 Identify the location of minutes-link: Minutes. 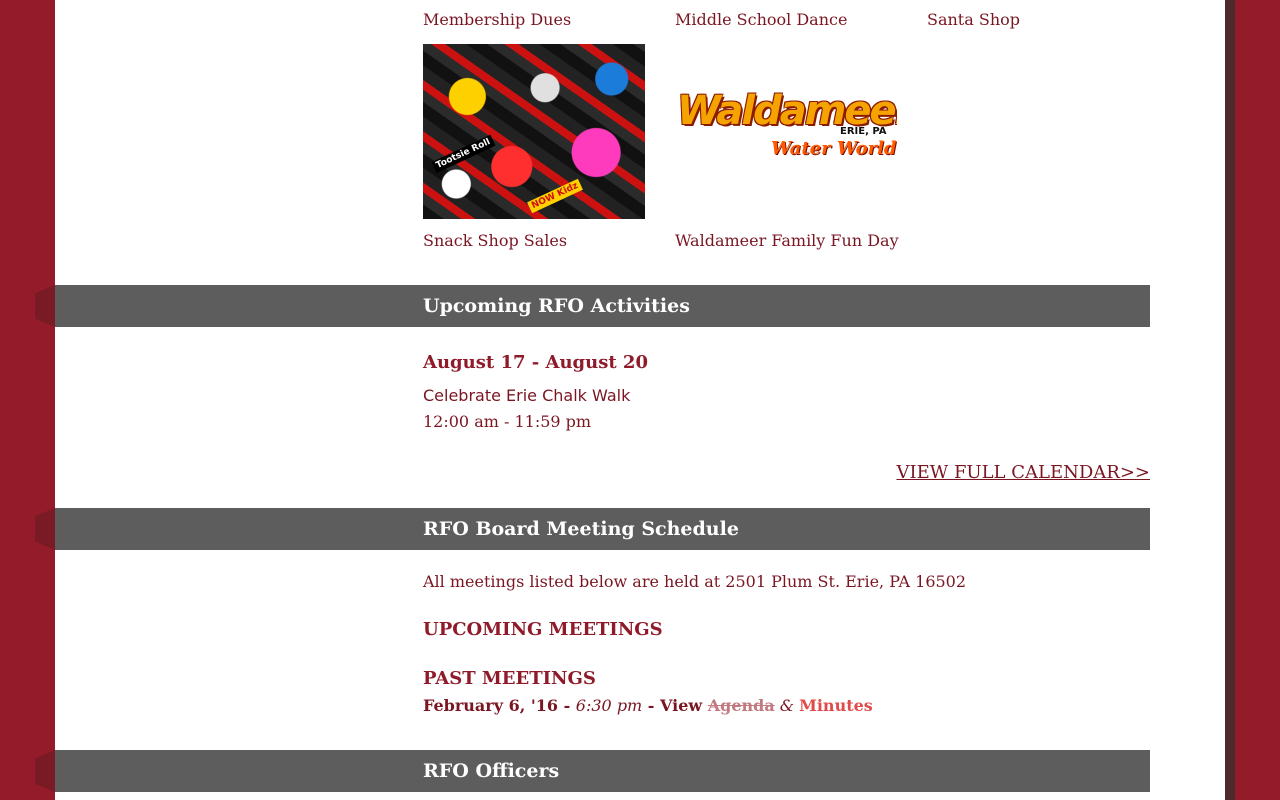
(836, 705).